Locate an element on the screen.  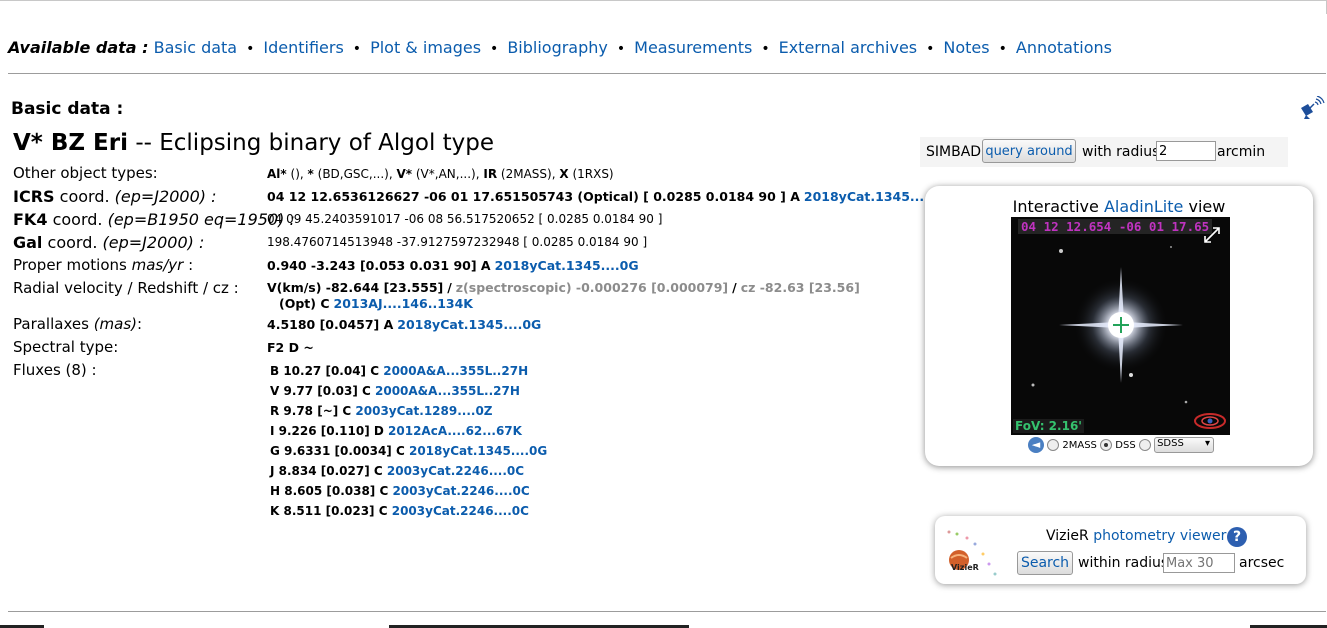
vizier-title: VizieR photometry viewer is located at coordinates (1136, 536).